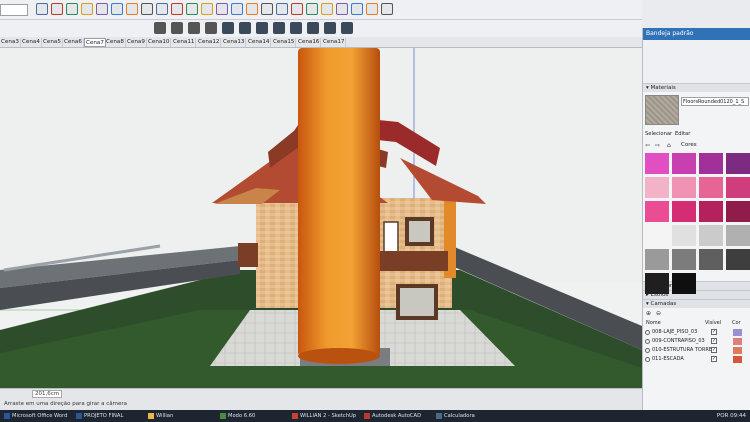 This screenshot has height=422, width=750. What do you see at coordinates (228, 28) in the screenshot?
I see `hidden-line-icon` at bounding box center [228, 28].